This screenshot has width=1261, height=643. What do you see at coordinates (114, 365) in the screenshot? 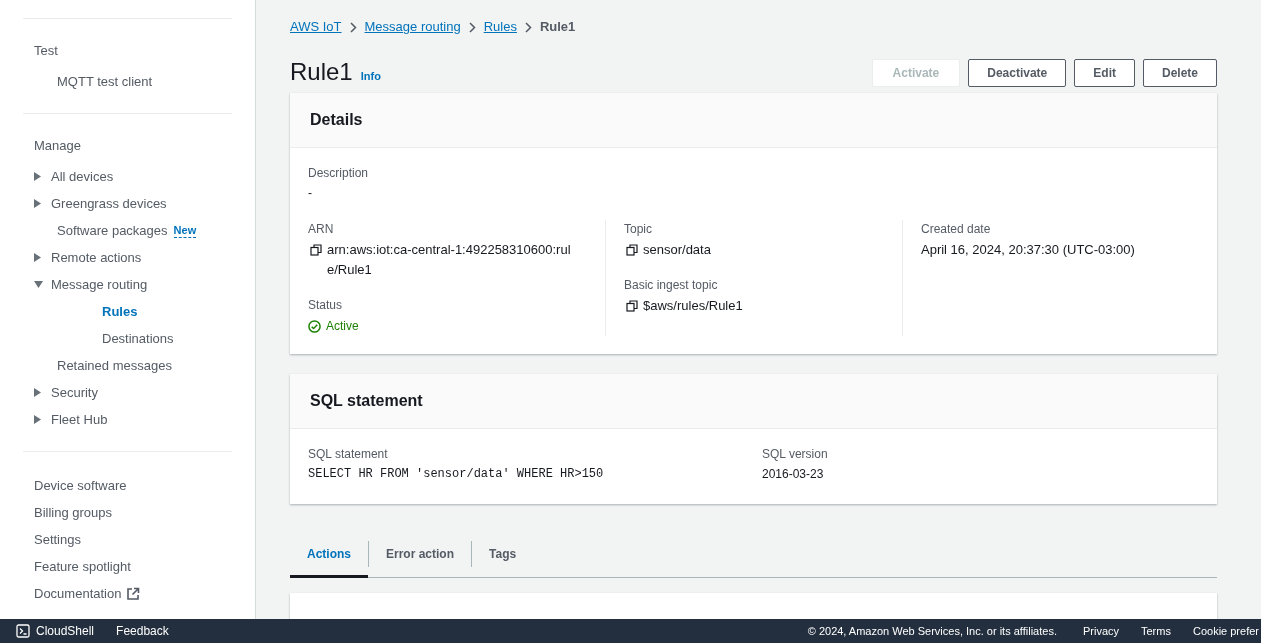
I see `nav-link: Retained messages` at bounding box center [114, 365].